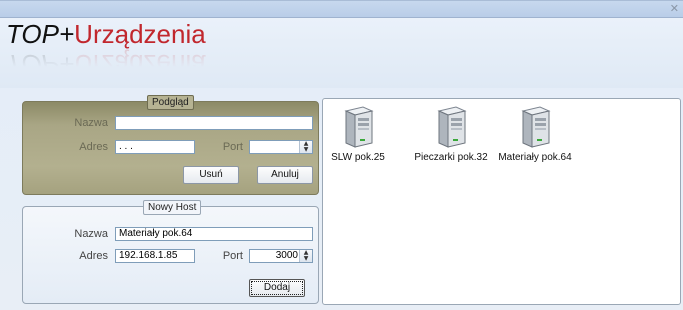 The image size is (683, 310). What do you see at coordinates (91, 123) in the screenshot?
I see `preview-name-label: Nazwa` at bounding box center [91, 123].